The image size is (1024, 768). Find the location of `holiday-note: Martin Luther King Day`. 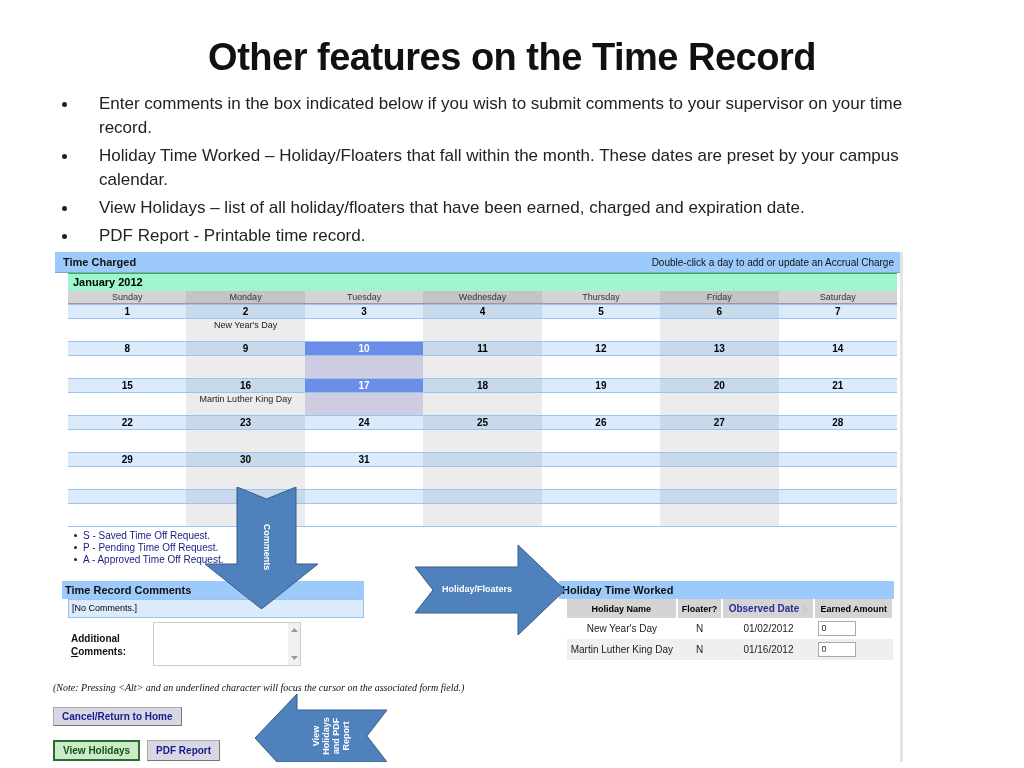

holiday-note: Martin Luther King Day is located at coordinates (245, 399).